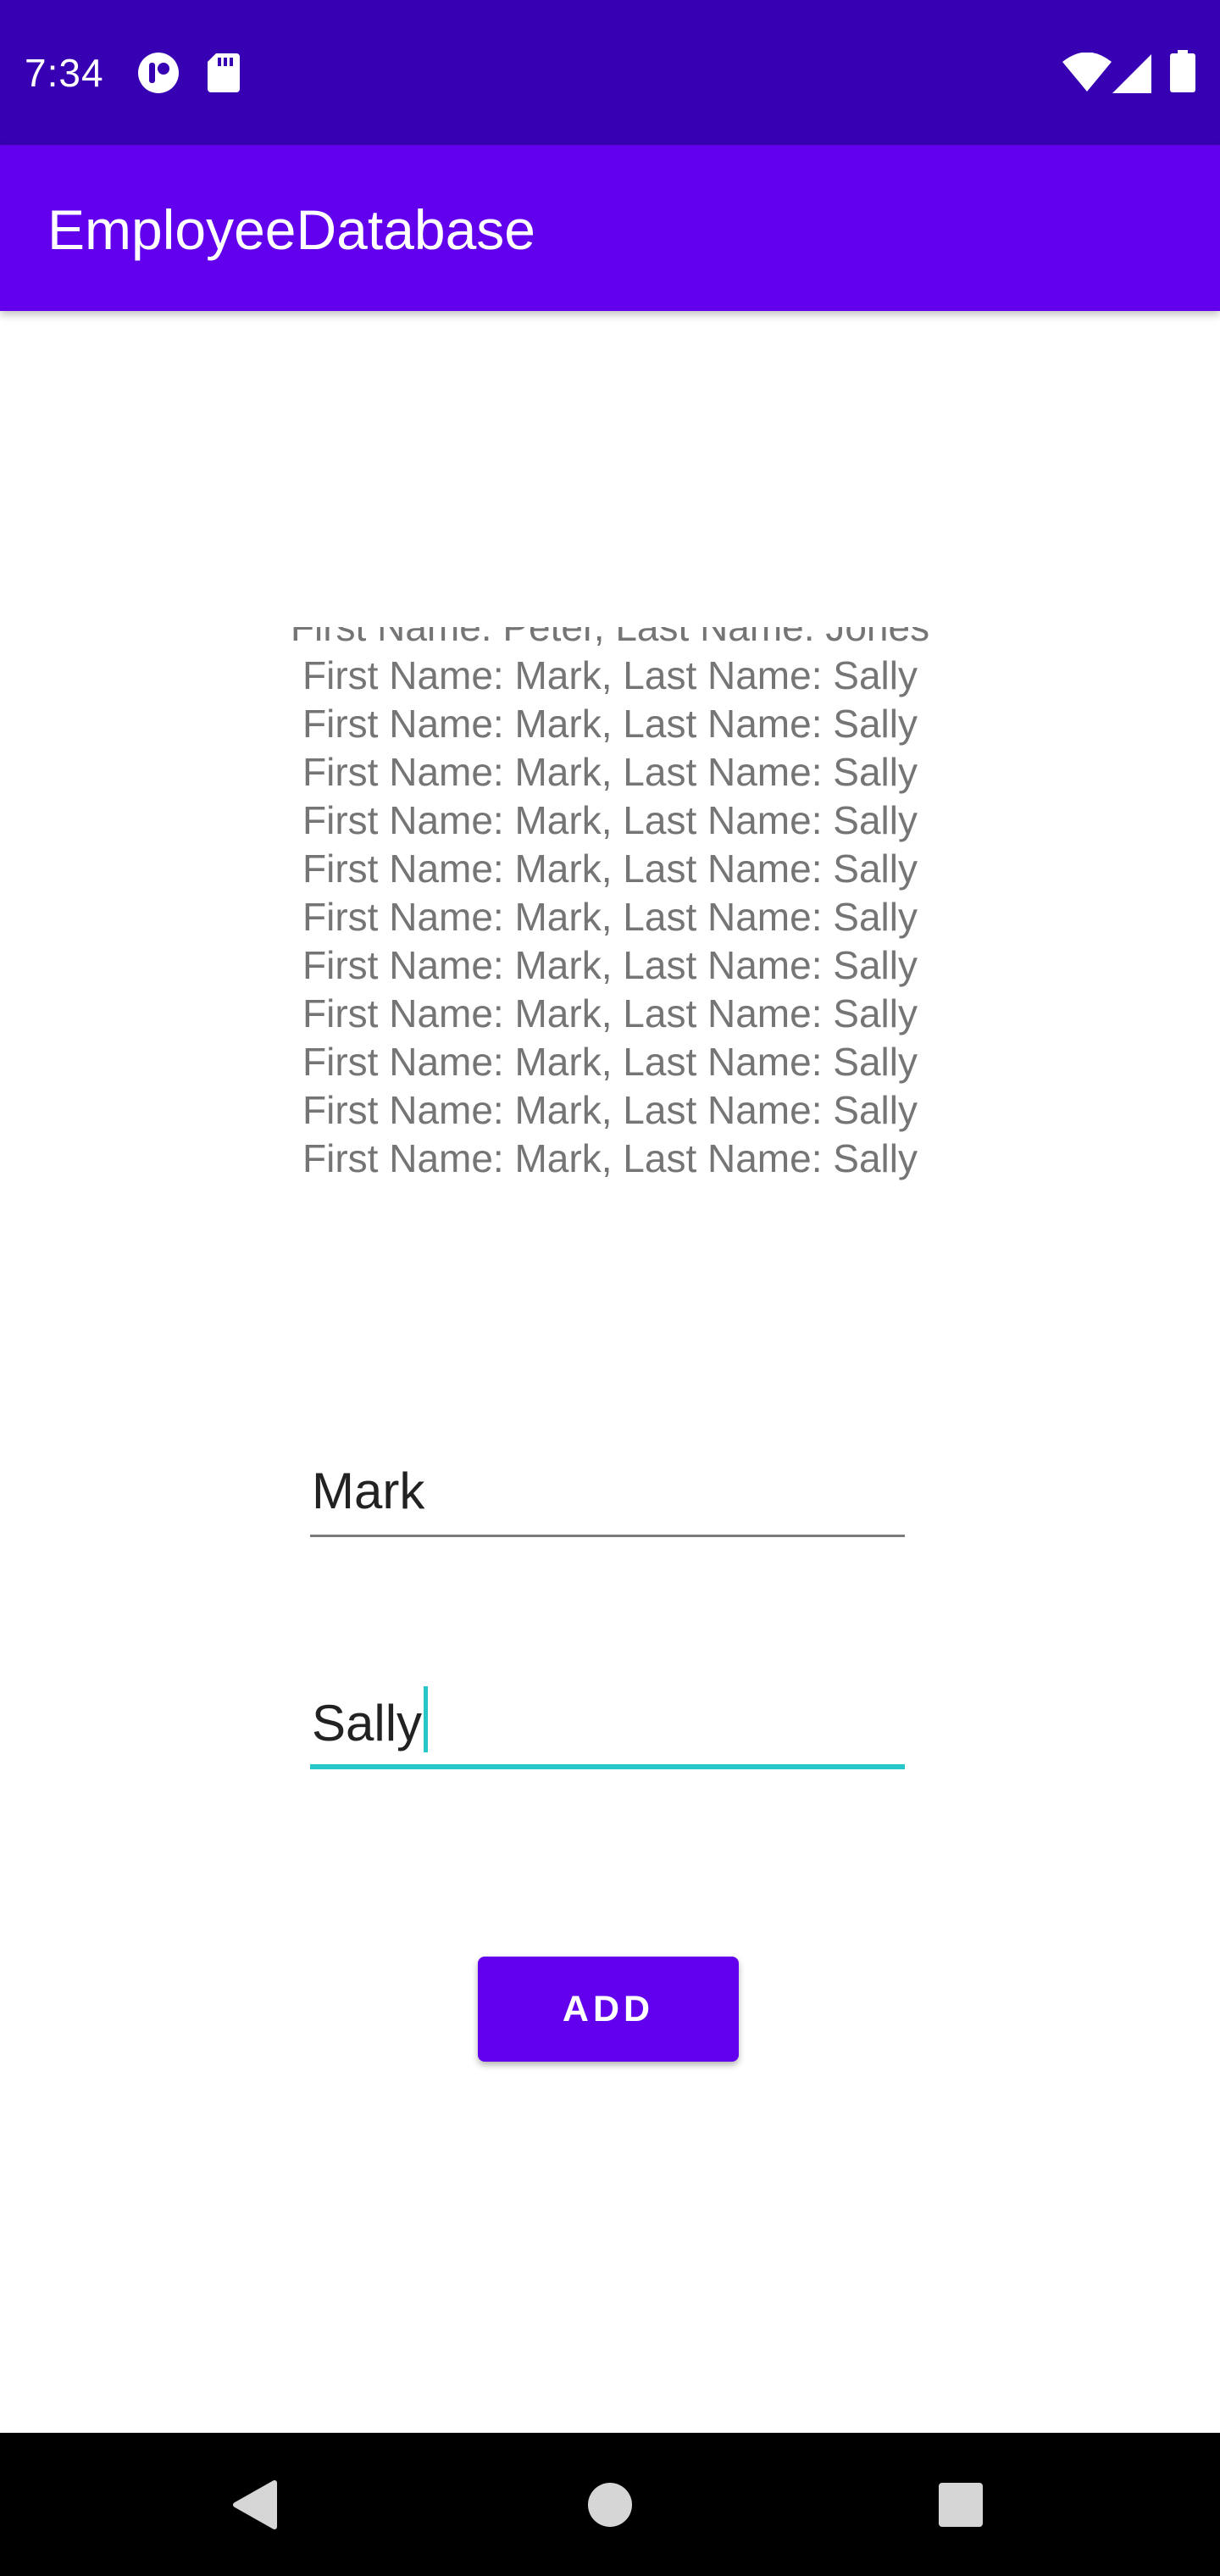  I want to click on back-button, so click(254, 2504).